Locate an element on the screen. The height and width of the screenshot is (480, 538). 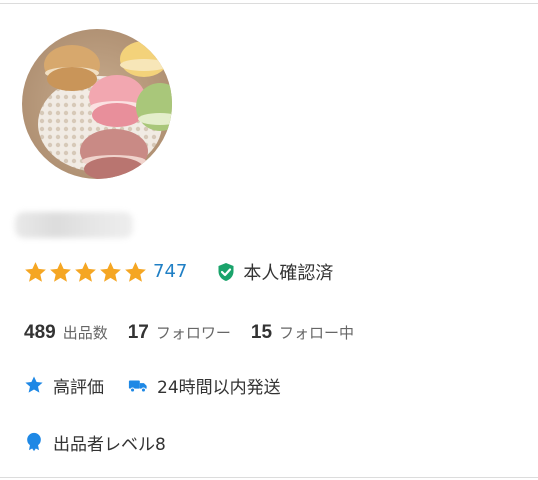
badge-fast-shipping: 24時間以内発送 is located at coordinates (204, 385).